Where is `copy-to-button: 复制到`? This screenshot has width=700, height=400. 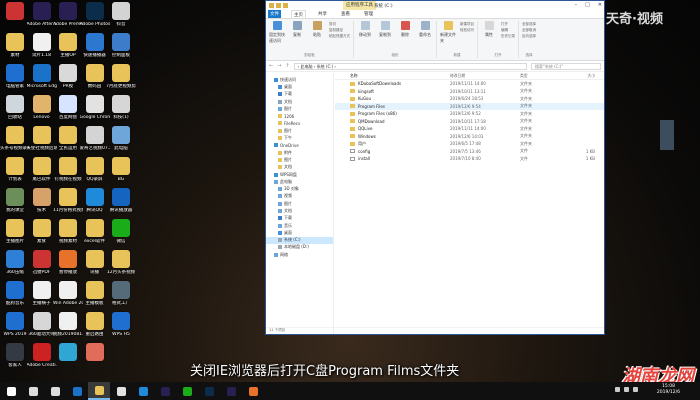 copy-to-button: 复制到 is located at coordinates (385, 29).